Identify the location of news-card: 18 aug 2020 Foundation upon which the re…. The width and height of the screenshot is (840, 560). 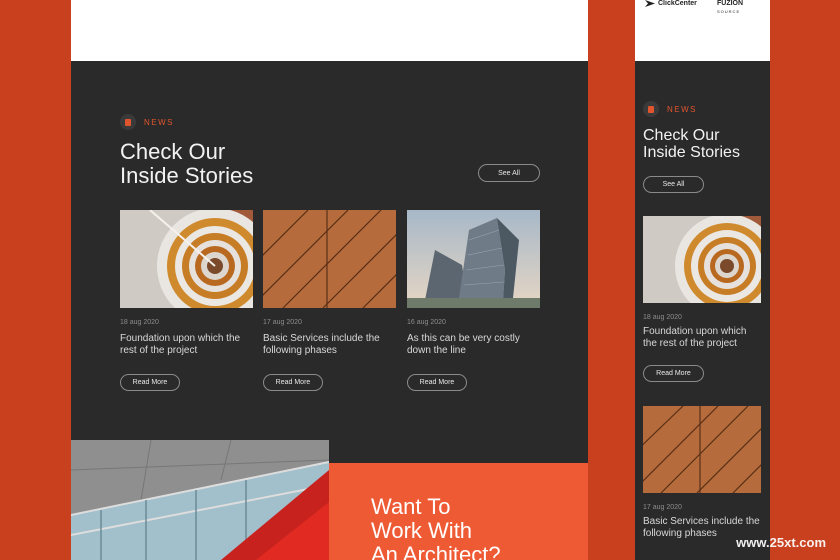
(186, 300).